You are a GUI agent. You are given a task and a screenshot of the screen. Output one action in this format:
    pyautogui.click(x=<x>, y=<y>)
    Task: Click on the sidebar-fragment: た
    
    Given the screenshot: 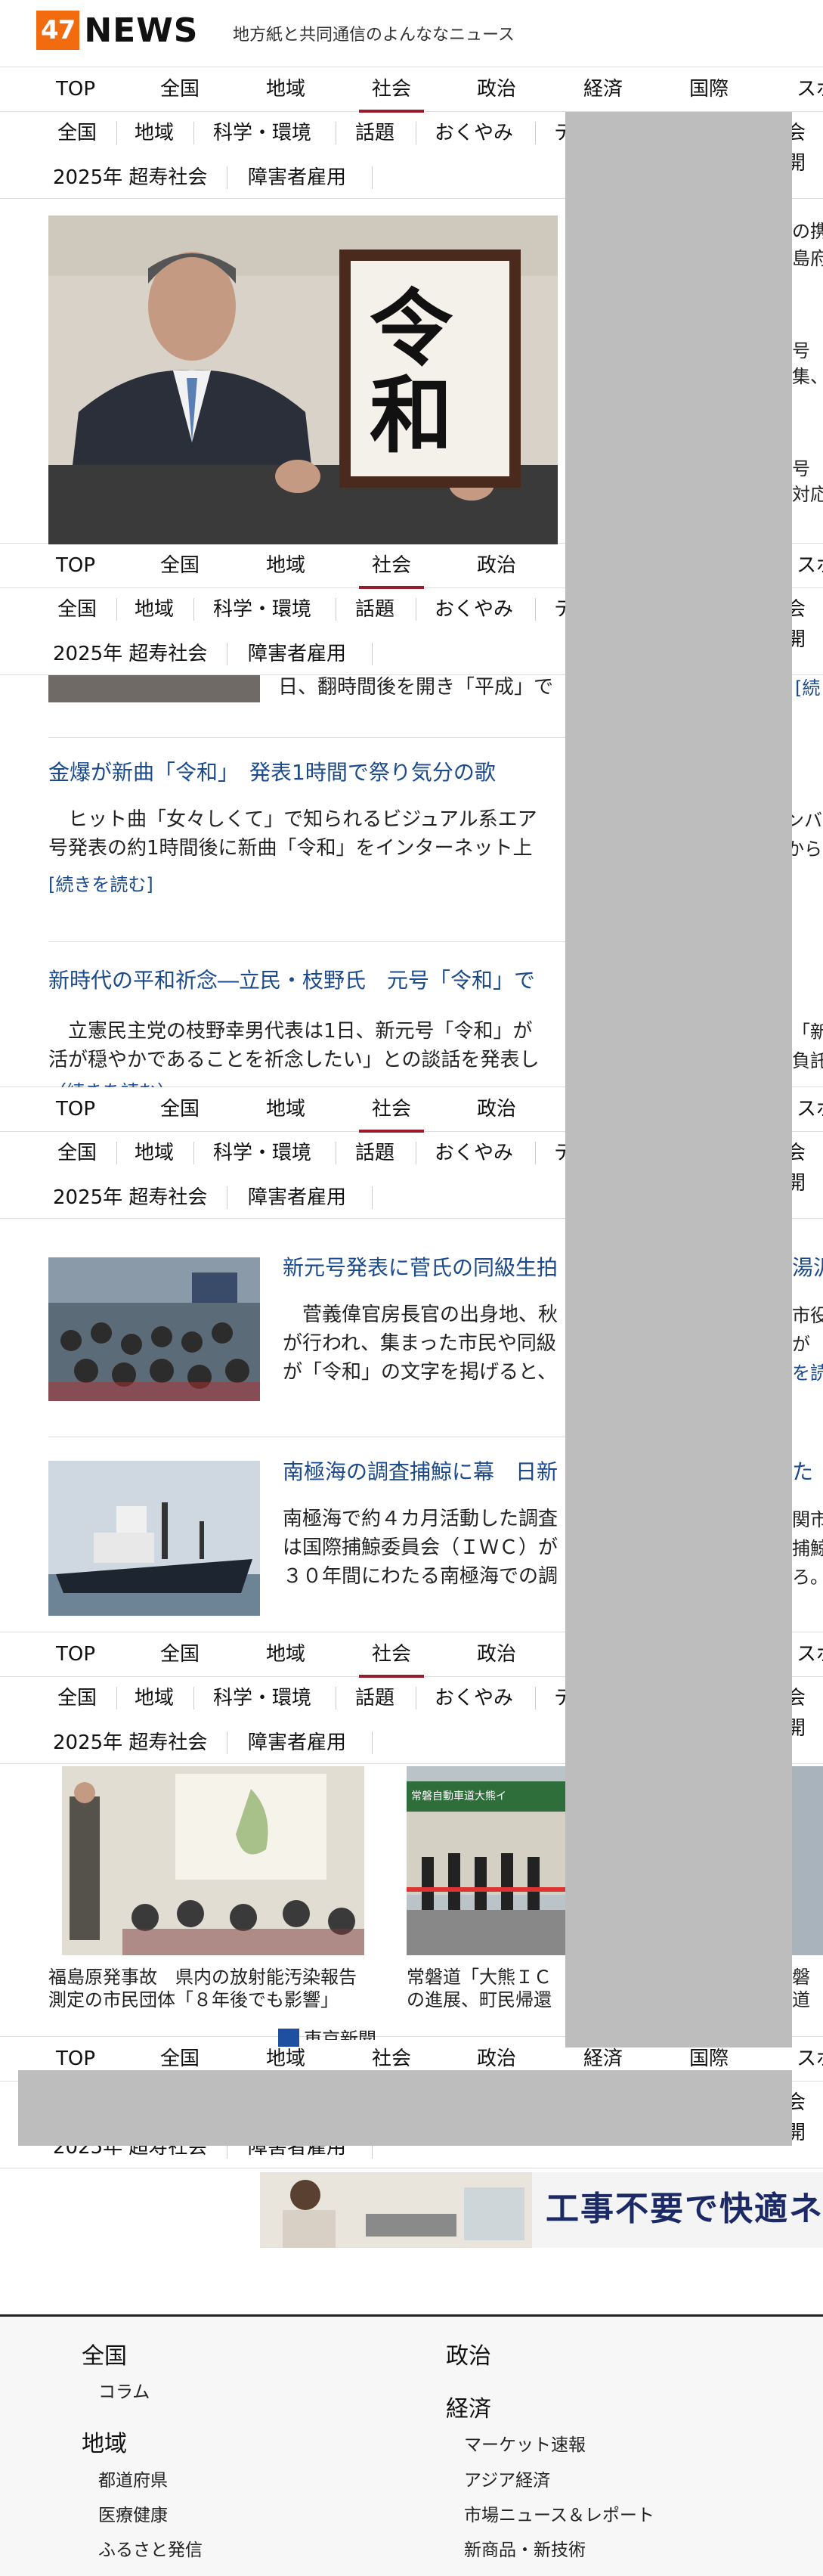 What is the action you would take?
    pyautogui.click(x=802, y=1470)
    